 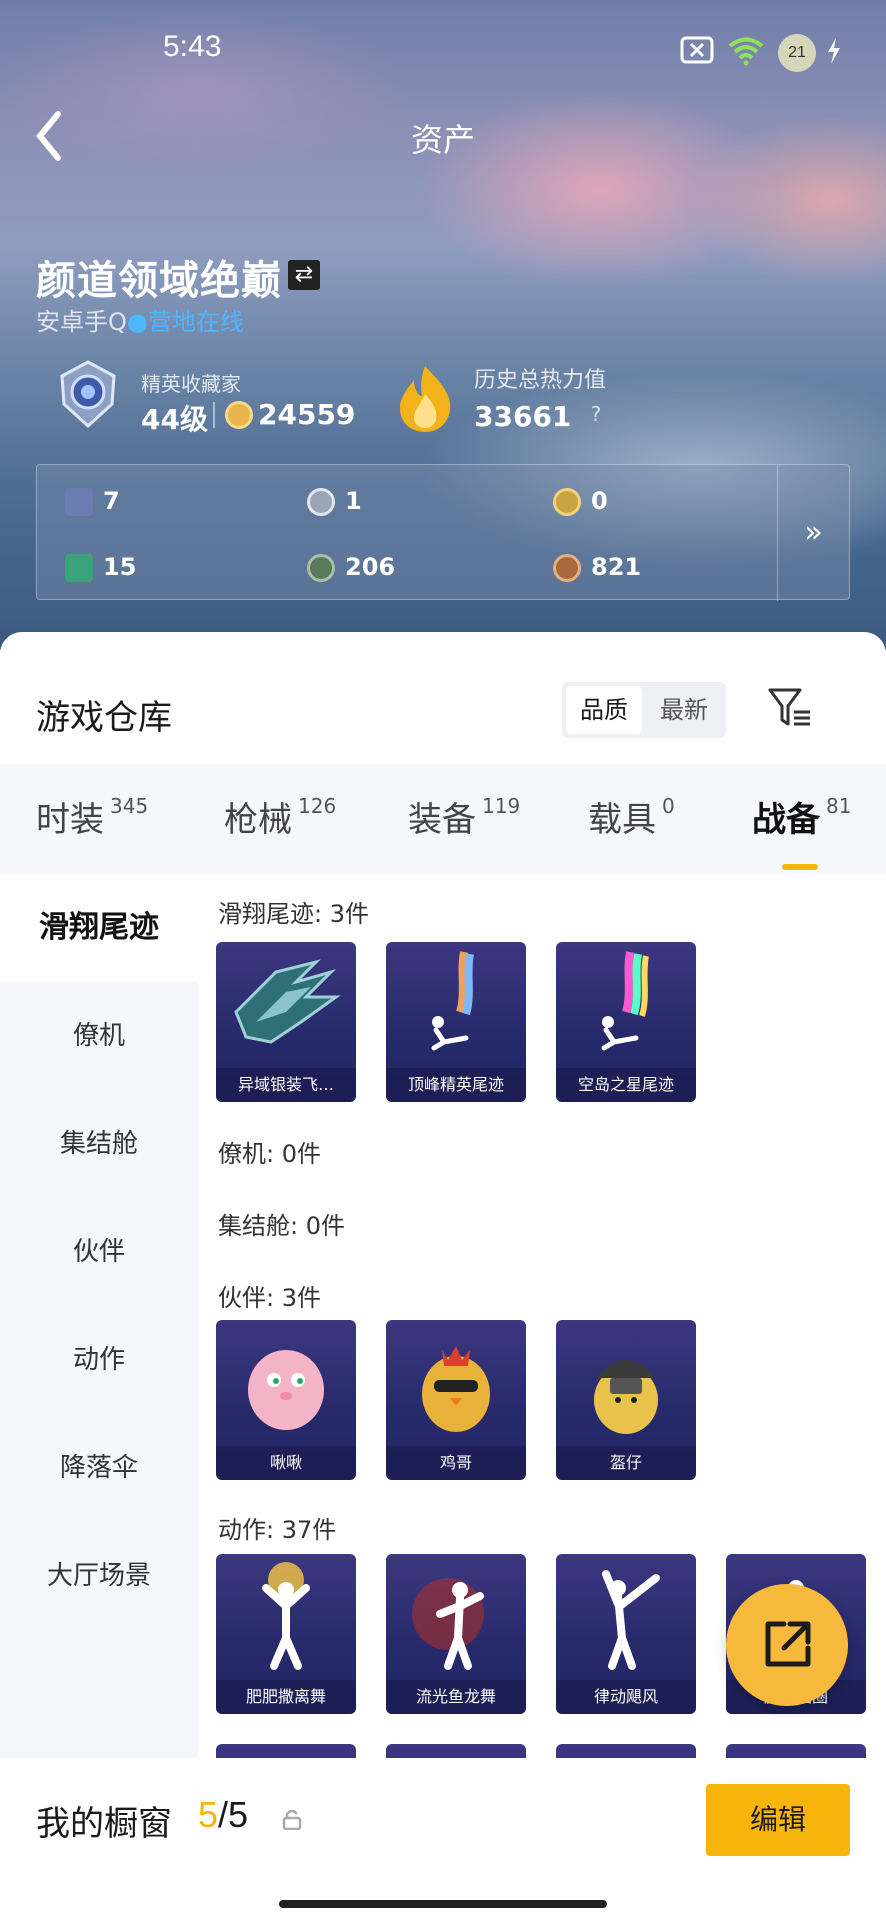 I want to click on sidebar-item-partner: 伙伴, so click(x=99, y=1252).